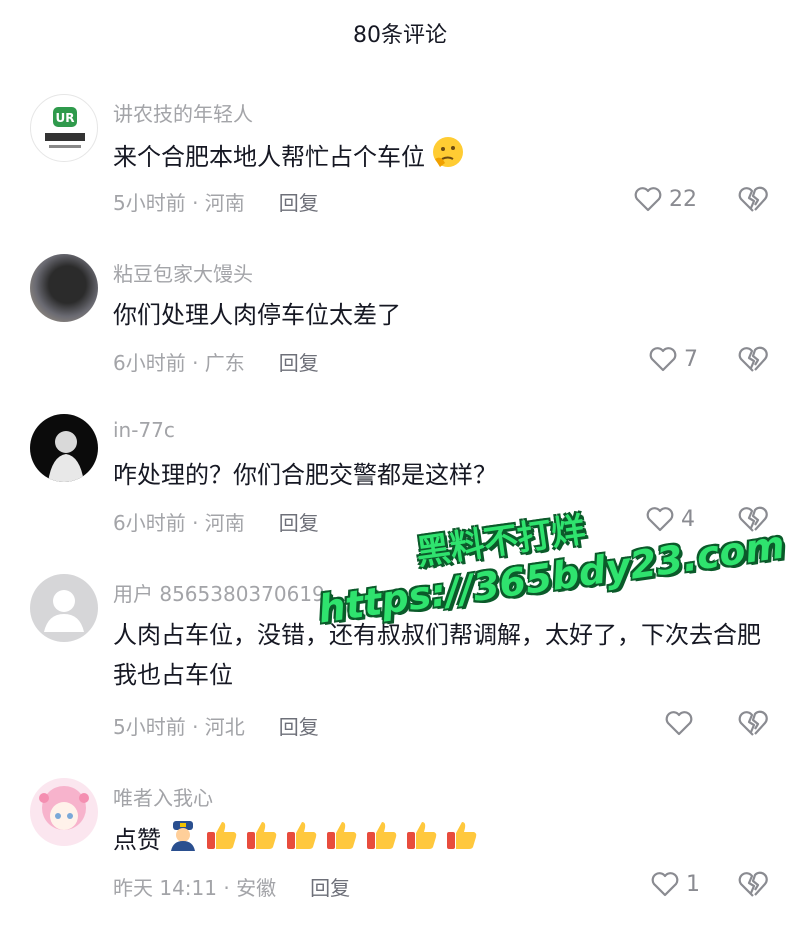  What do you see at coordinates (257, 315) in the screenshot?
I see `comment-text: 你们处理人肉停车位太差了` at bounding box center [257, 315].